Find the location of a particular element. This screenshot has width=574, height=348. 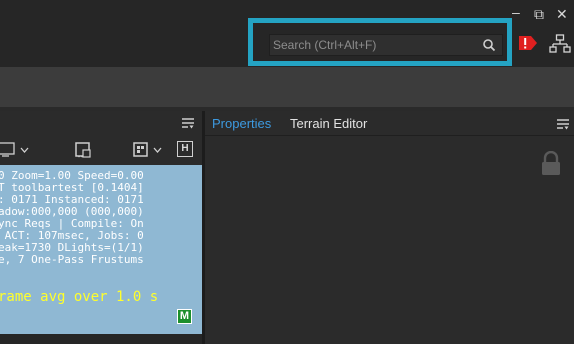

main-toolbar is located at coordinates (287, 89).